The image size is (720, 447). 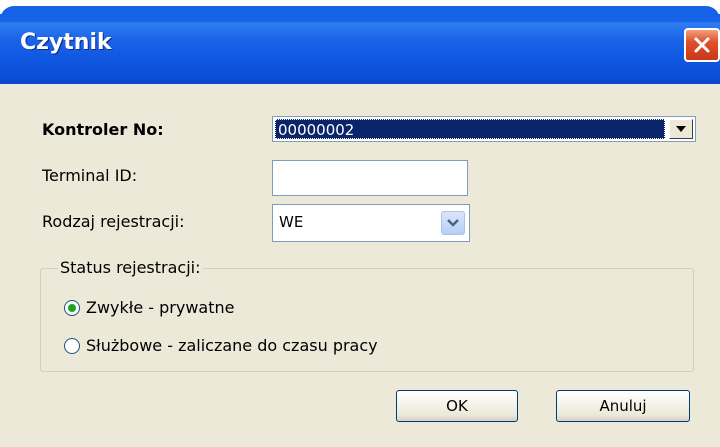 I want to click on radio-business: Służbowe - zaliczane do czasu pracy, so click(x=221, y=345).